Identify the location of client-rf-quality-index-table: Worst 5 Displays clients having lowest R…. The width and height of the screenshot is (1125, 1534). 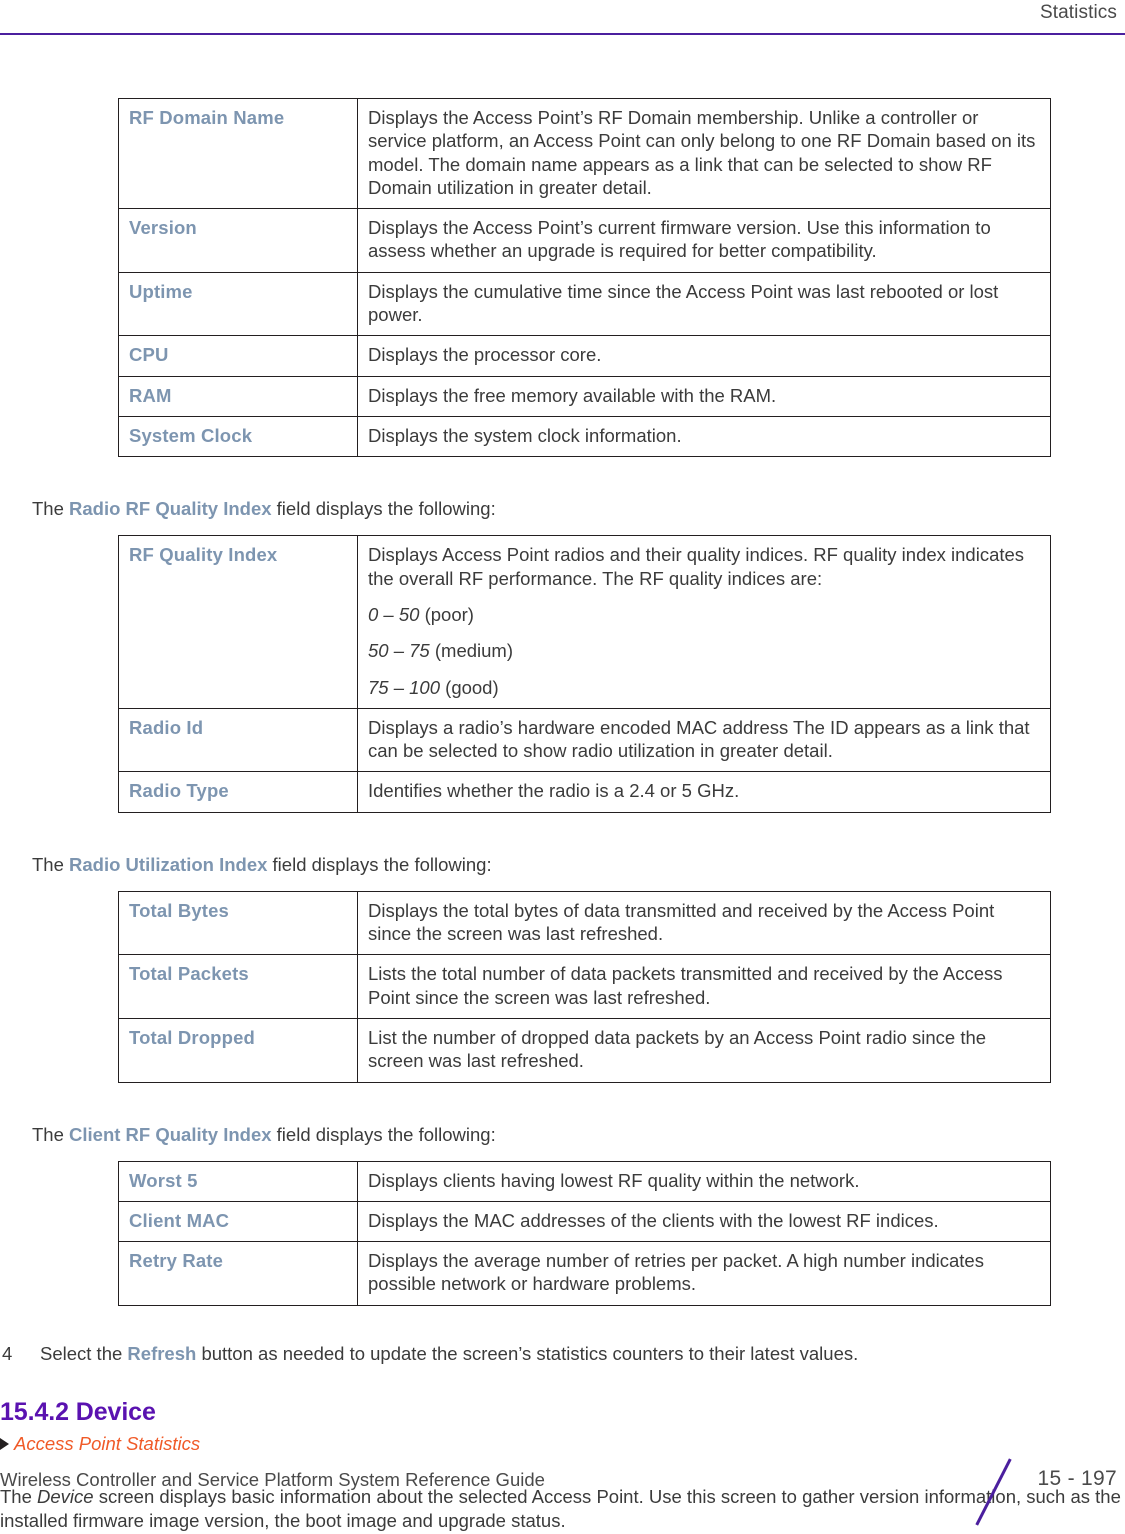
(584, 1233).